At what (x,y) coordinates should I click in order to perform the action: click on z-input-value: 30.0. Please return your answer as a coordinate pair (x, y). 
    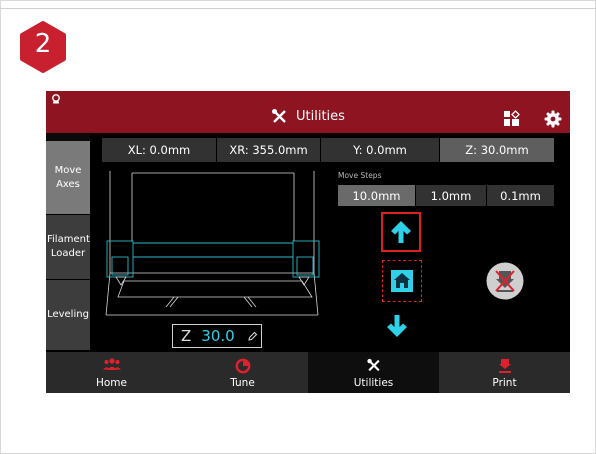
    Looking at the image, I should click on (218, 336).